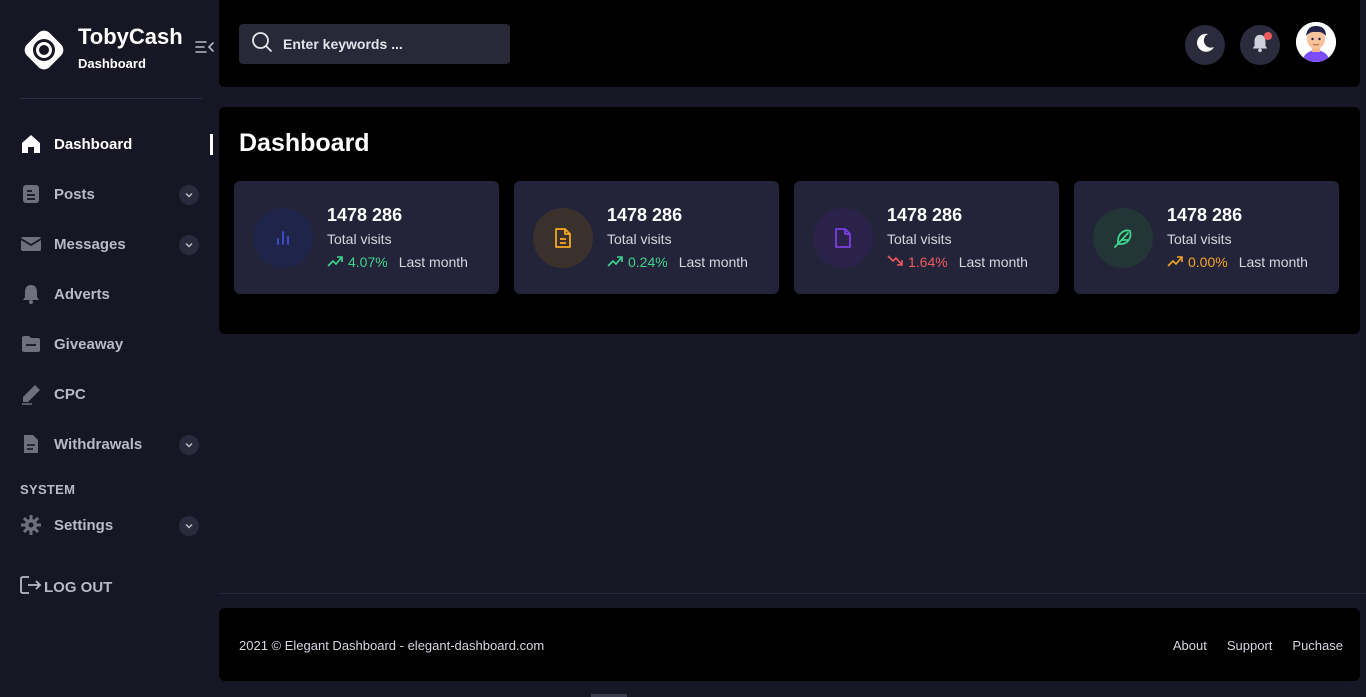 The image size is (1366, 697). I want to click on stat-card: 1478 286 Total visits 1.64% Last month, so click(926, 237).